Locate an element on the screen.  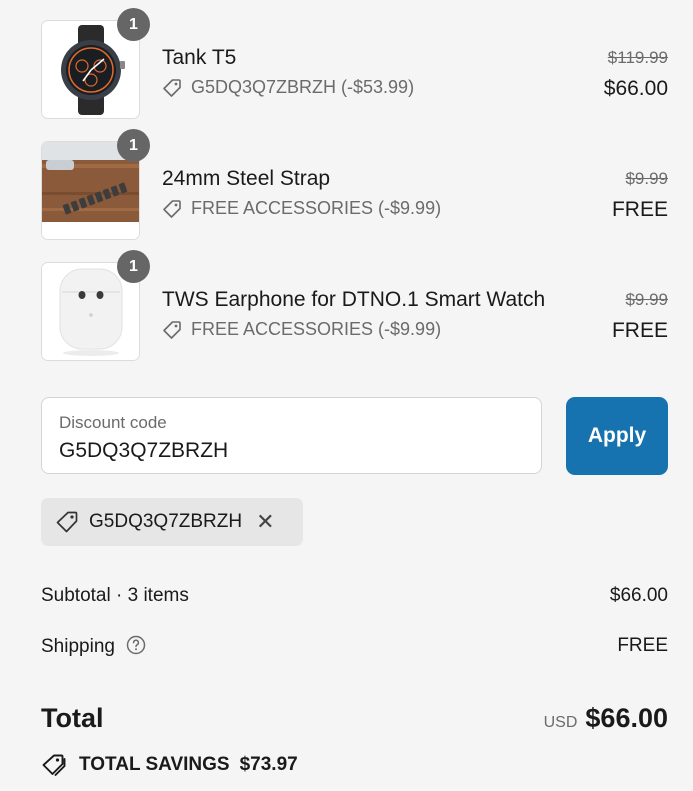
remove-discount-icon: ✕ is located at coordinates (265, 522).